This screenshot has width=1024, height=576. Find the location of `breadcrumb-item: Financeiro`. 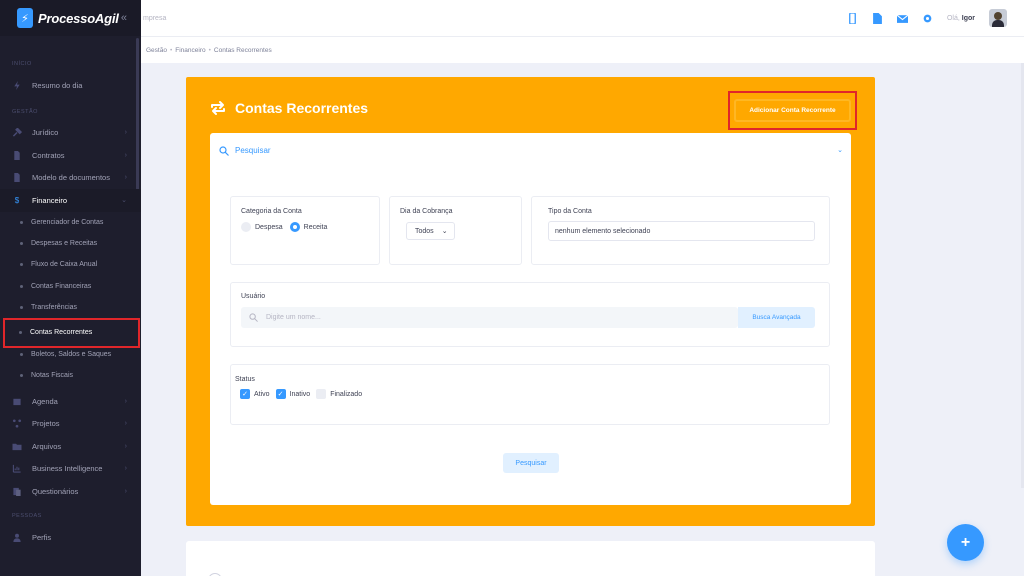

breadcrumb-item: Financeiro is located at coordinates (190, 50).